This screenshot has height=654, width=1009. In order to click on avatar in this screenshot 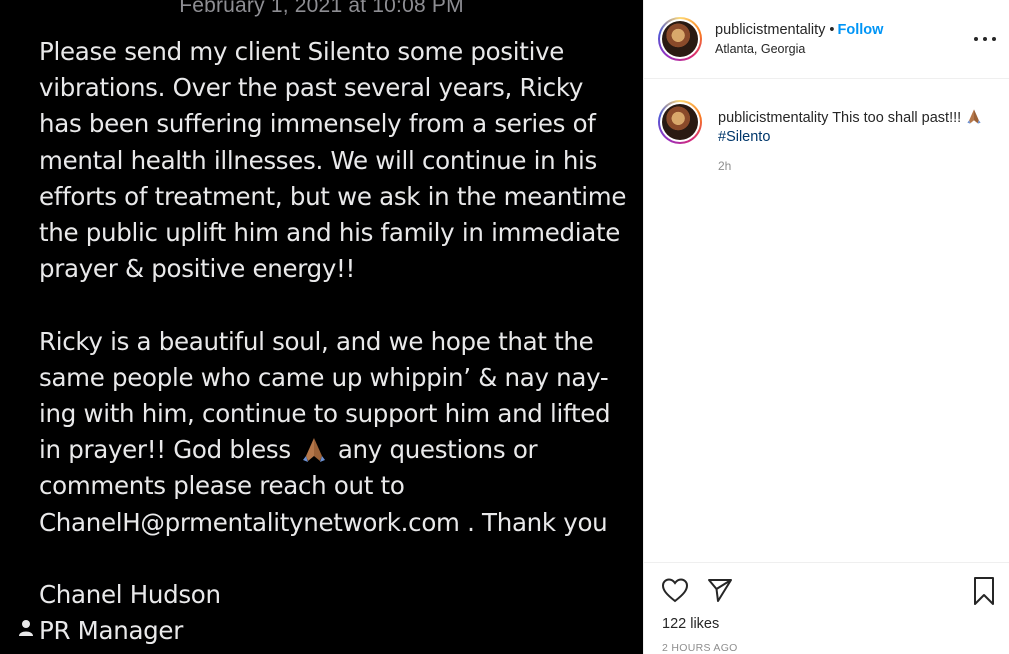, I will do `click(680, 39)`.